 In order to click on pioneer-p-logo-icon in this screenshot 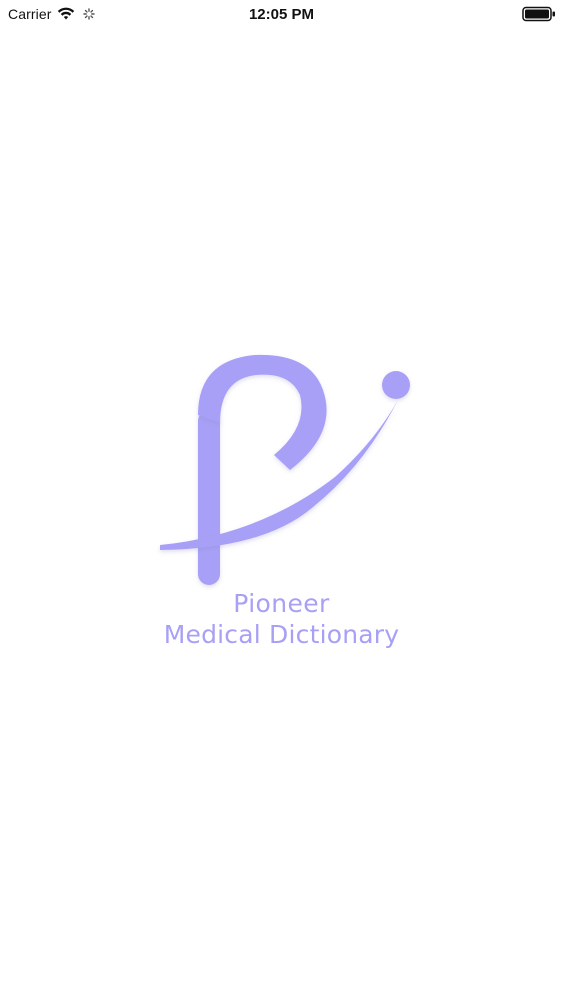, I will do `click(285, 469)`.